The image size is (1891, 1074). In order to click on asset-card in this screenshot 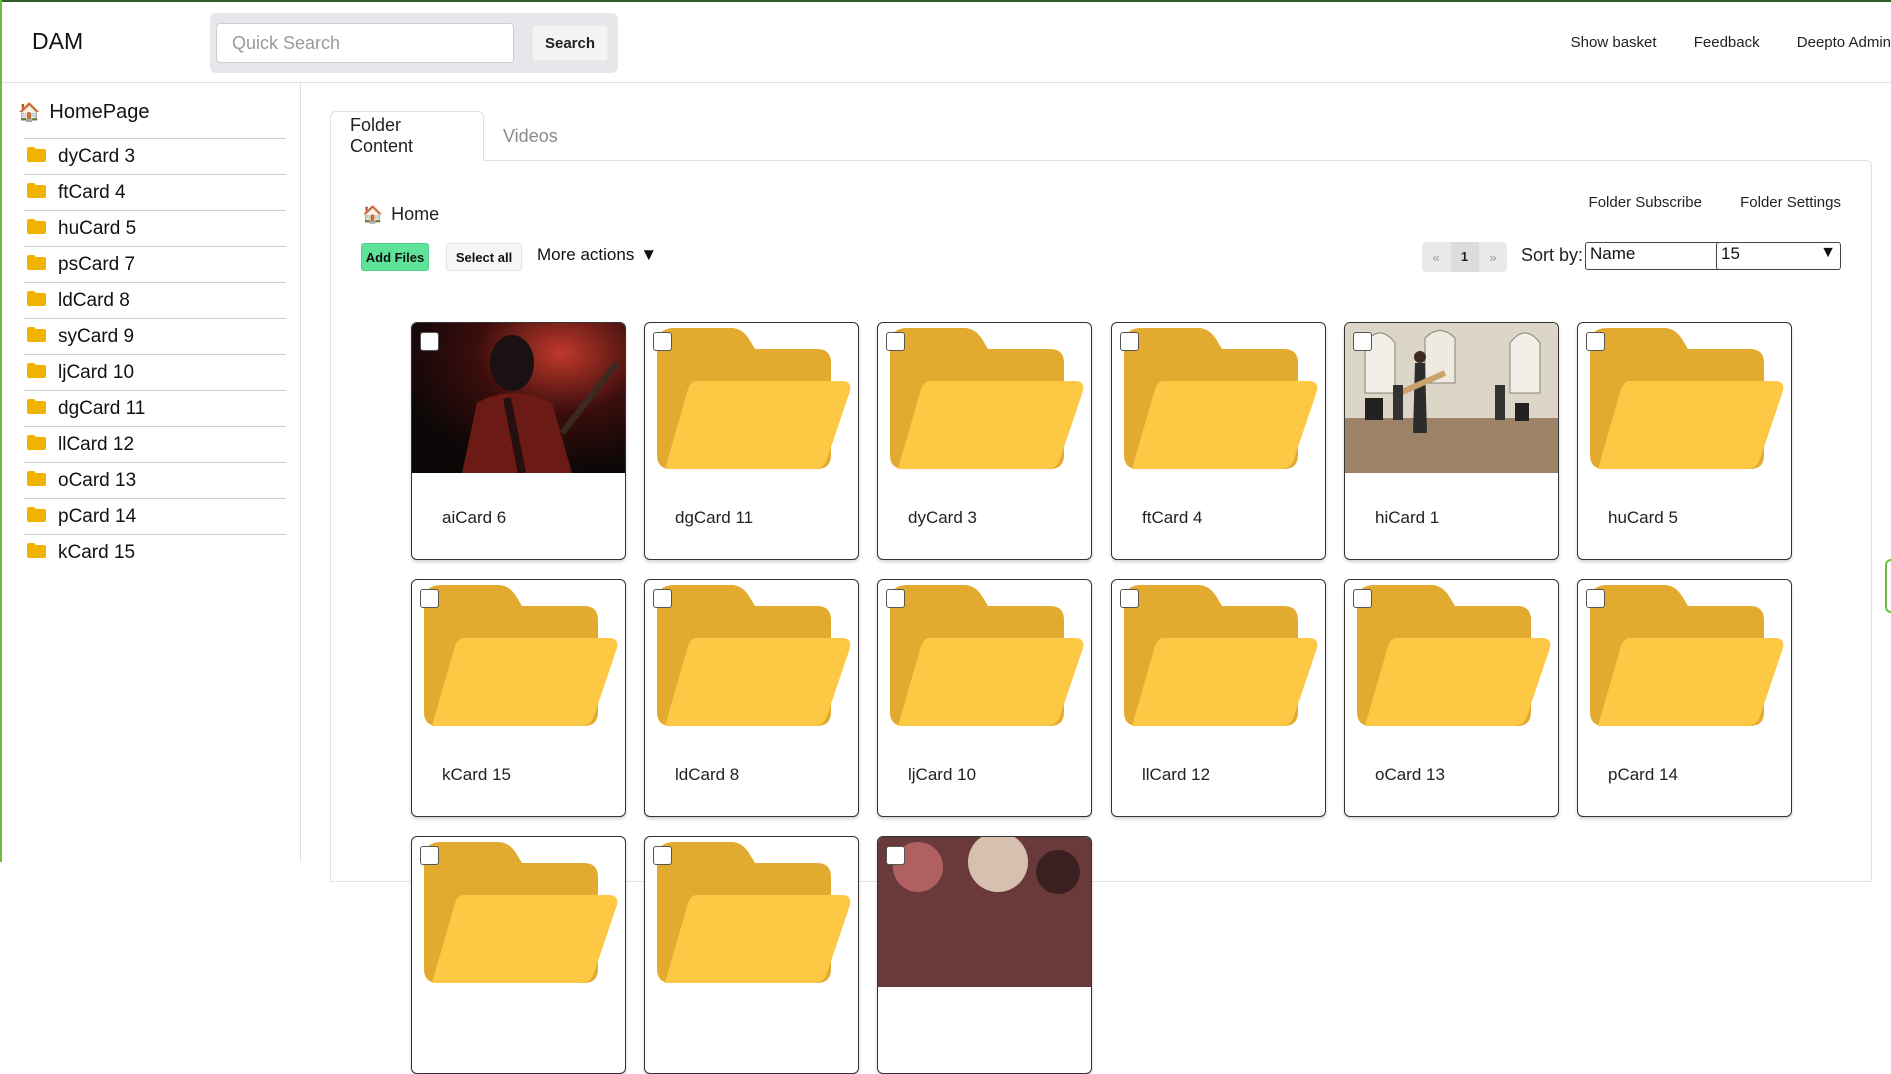, I will do `click(984, 955)`.